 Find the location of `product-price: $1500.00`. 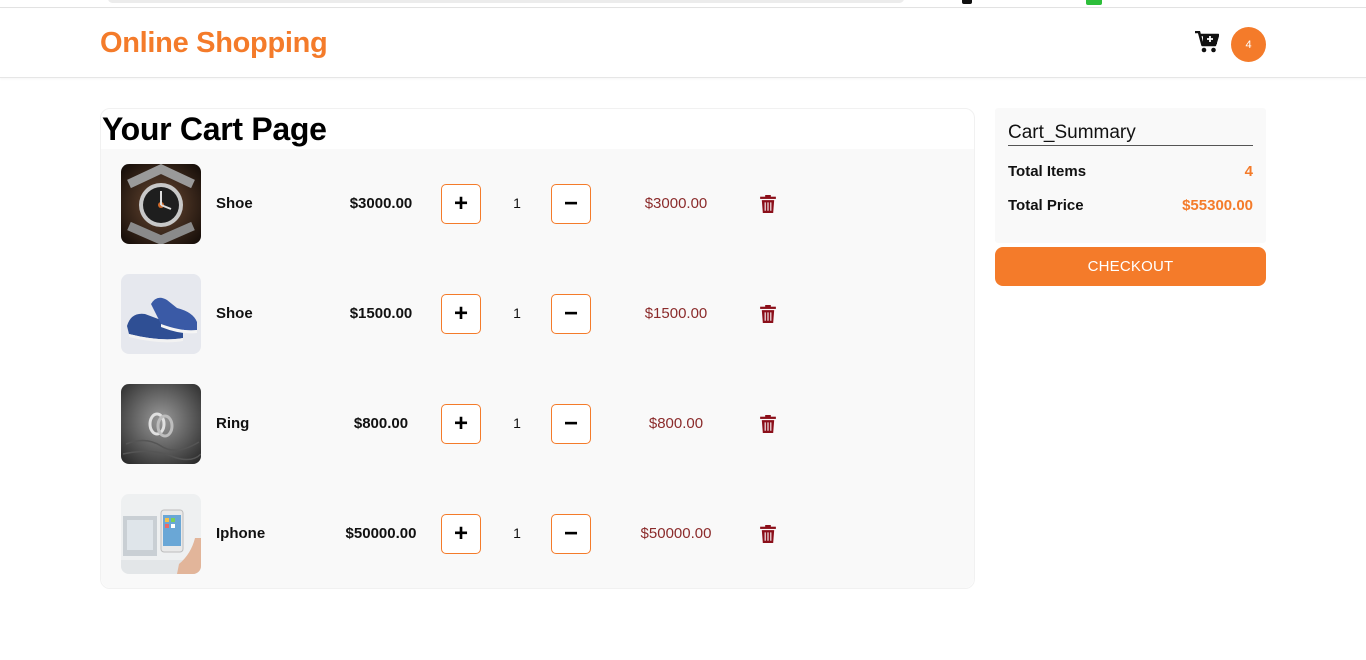

product-price: $1500.00 is located at coordinates (381, 313).